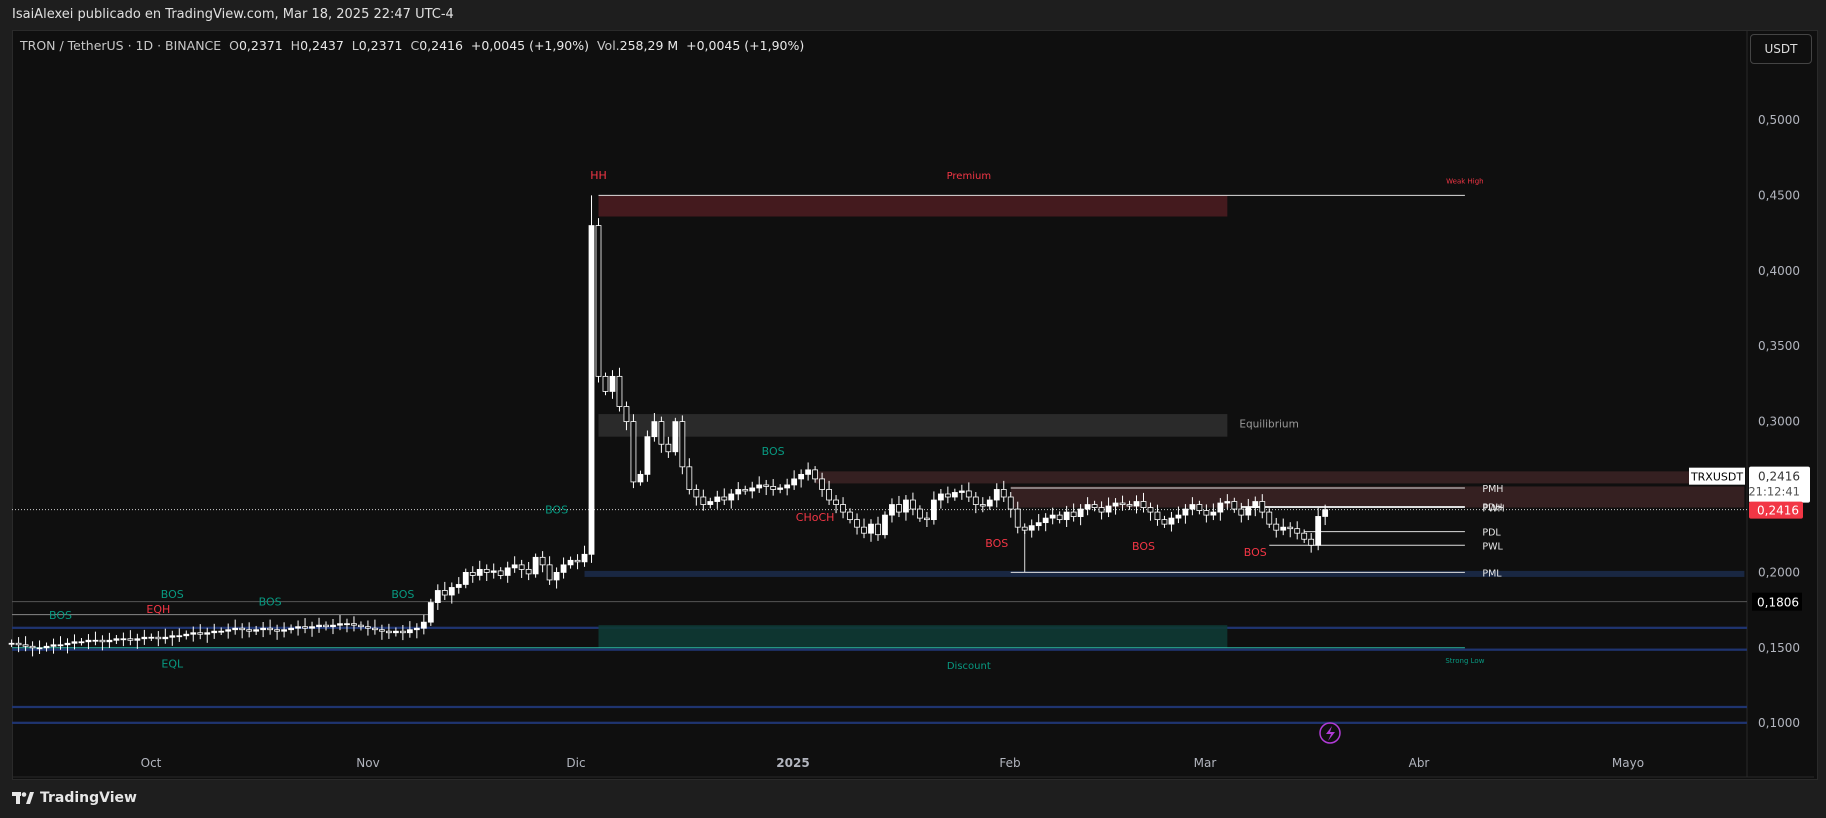  What do you see at coordinates (120, 45) in the screenshot?
I see `symbol-title: TRON / TetherUS · 1D · BINANCE` at bounding box center [120, 45].